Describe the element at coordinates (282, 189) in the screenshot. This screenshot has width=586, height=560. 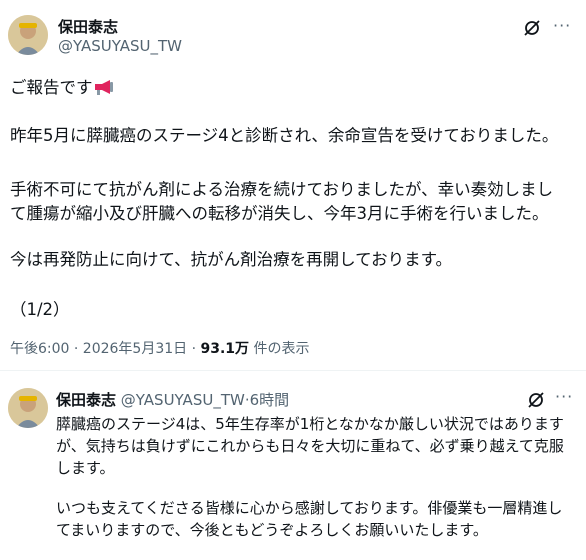
I see `post-text-line: 手術不可にて抗がん剤による治療を続けておりましたが、幸い奏効しまし` at that location.